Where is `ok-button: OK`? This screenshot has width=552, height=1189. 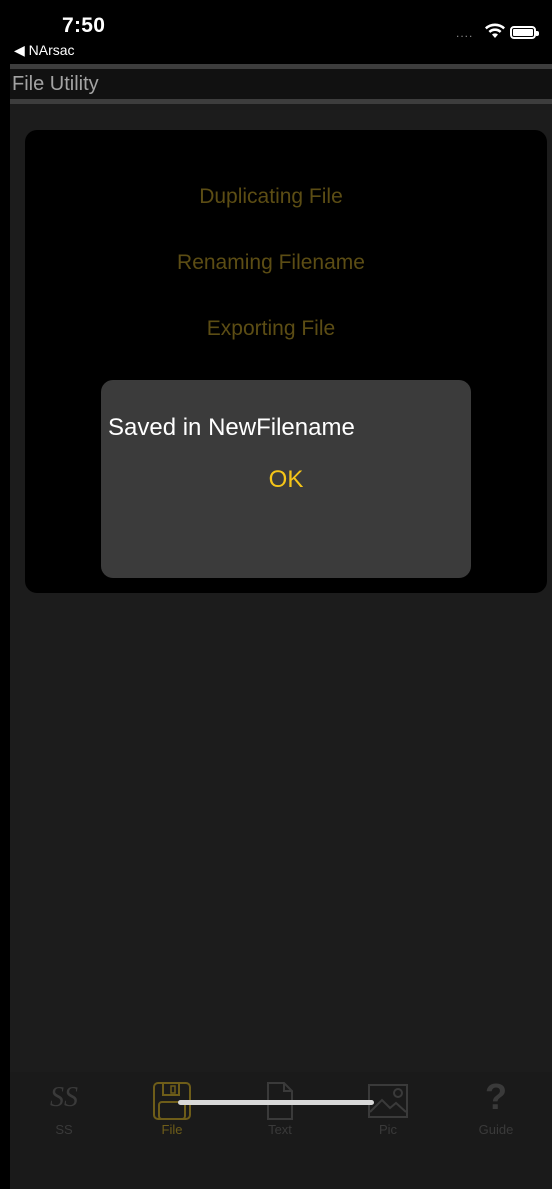
ok-button: OK is located at coordinates (286, 480).